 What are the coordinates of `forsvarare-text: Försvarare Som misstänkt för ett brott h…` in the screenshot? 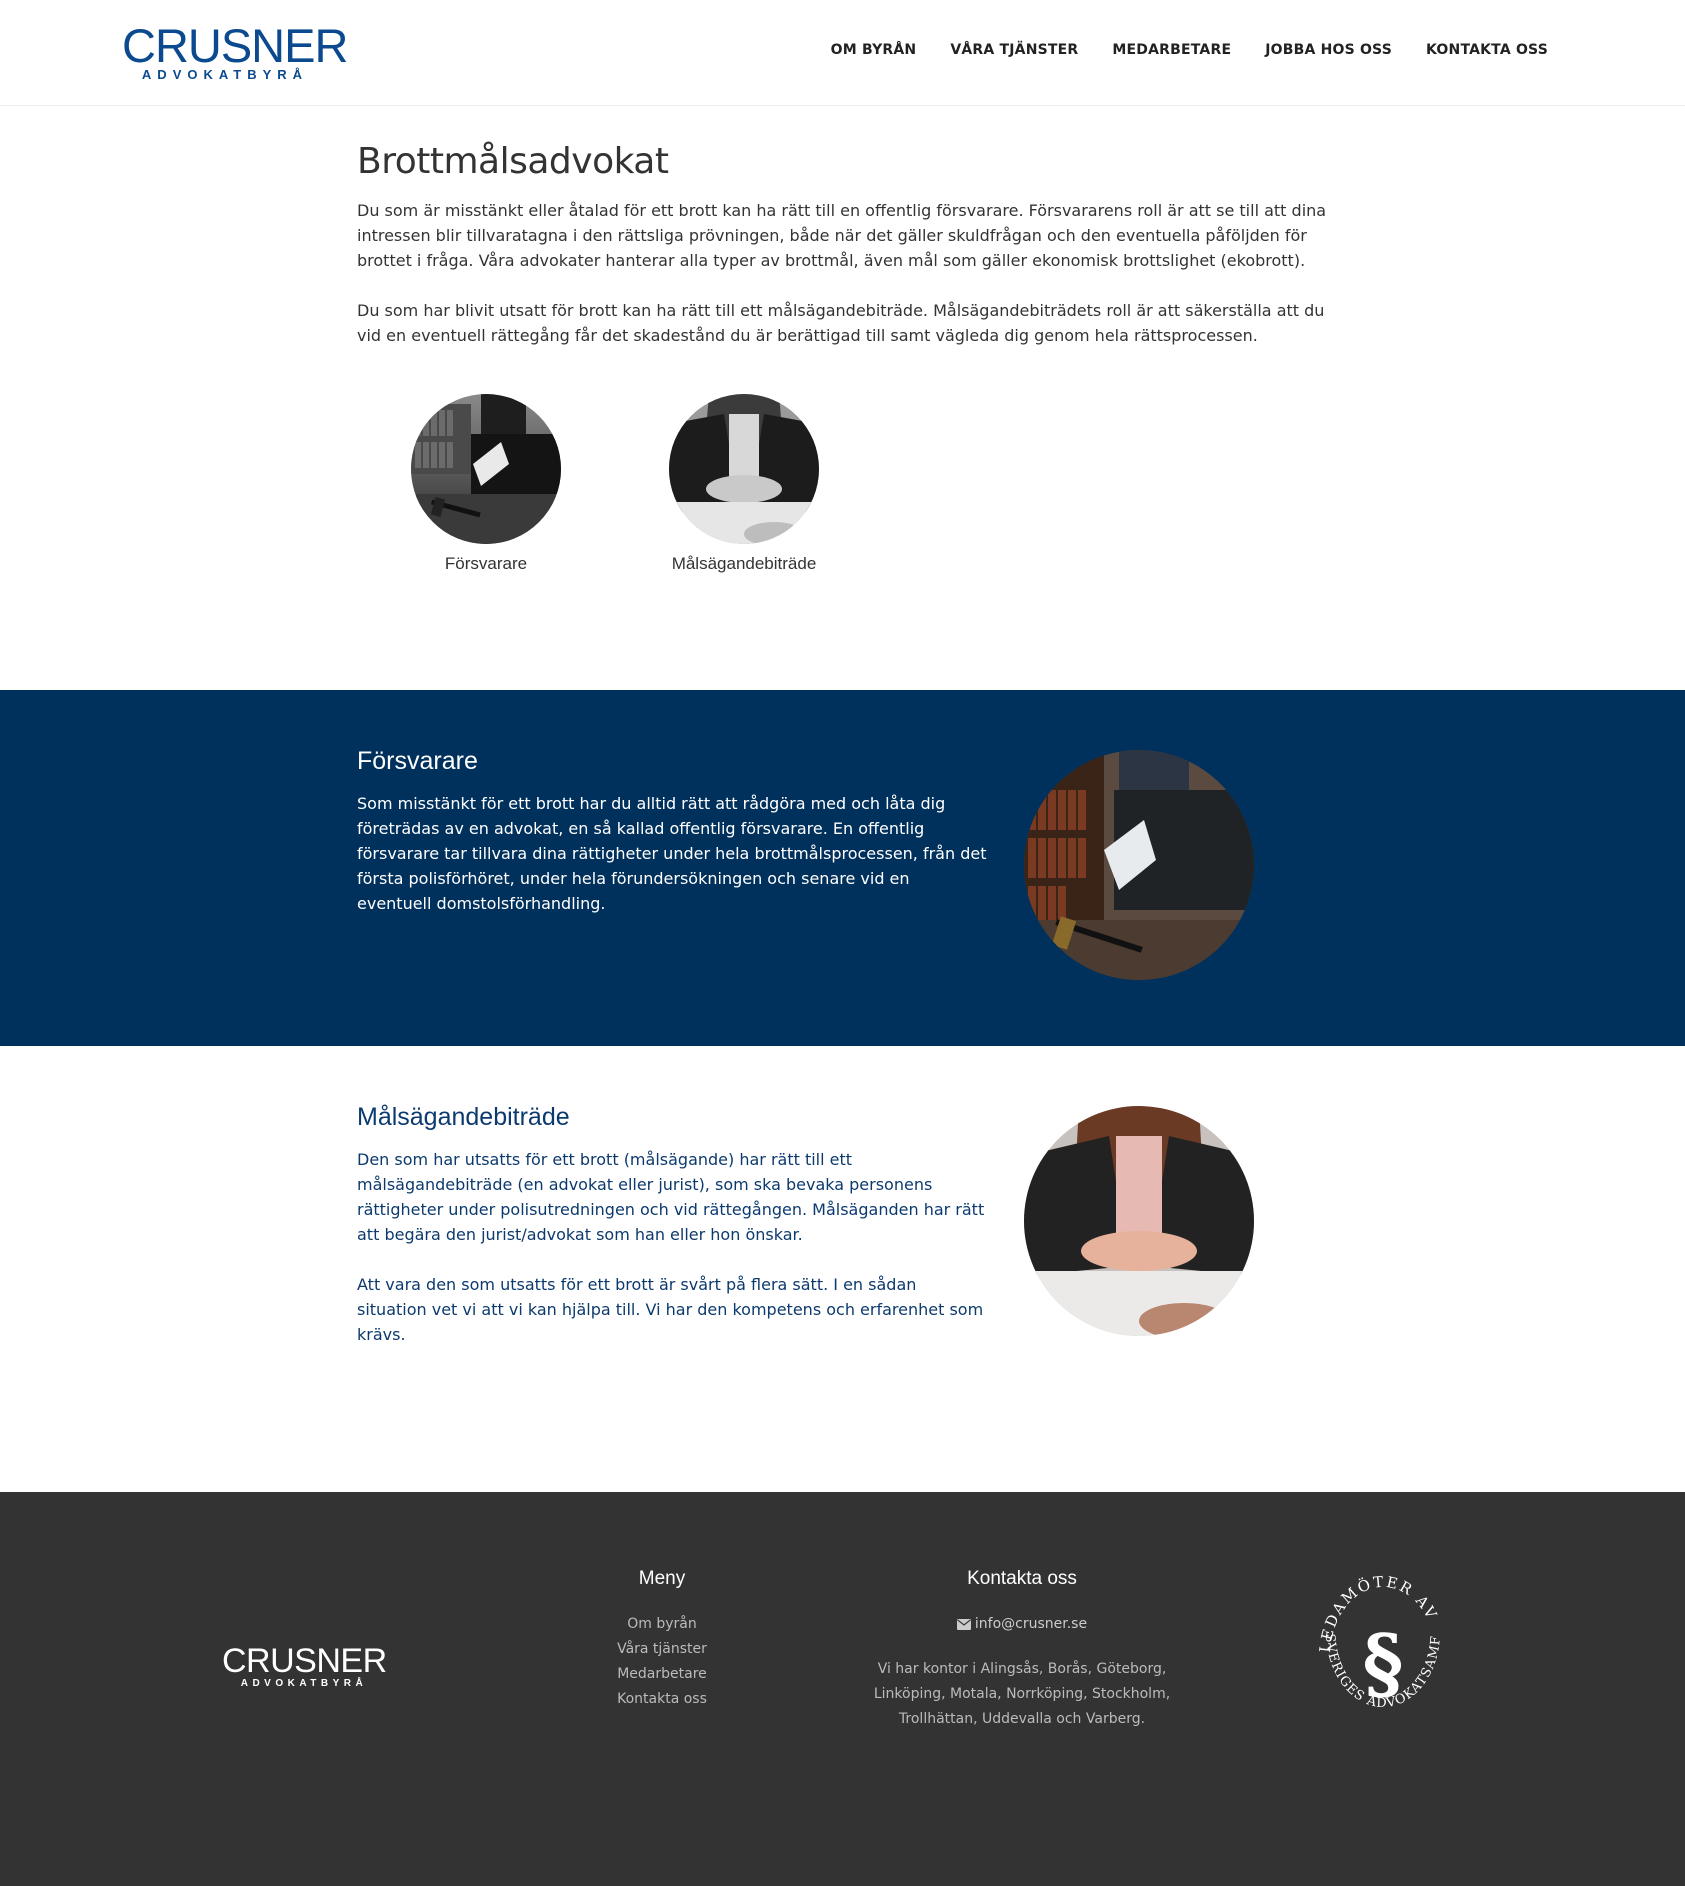 It's located at (672, 843).